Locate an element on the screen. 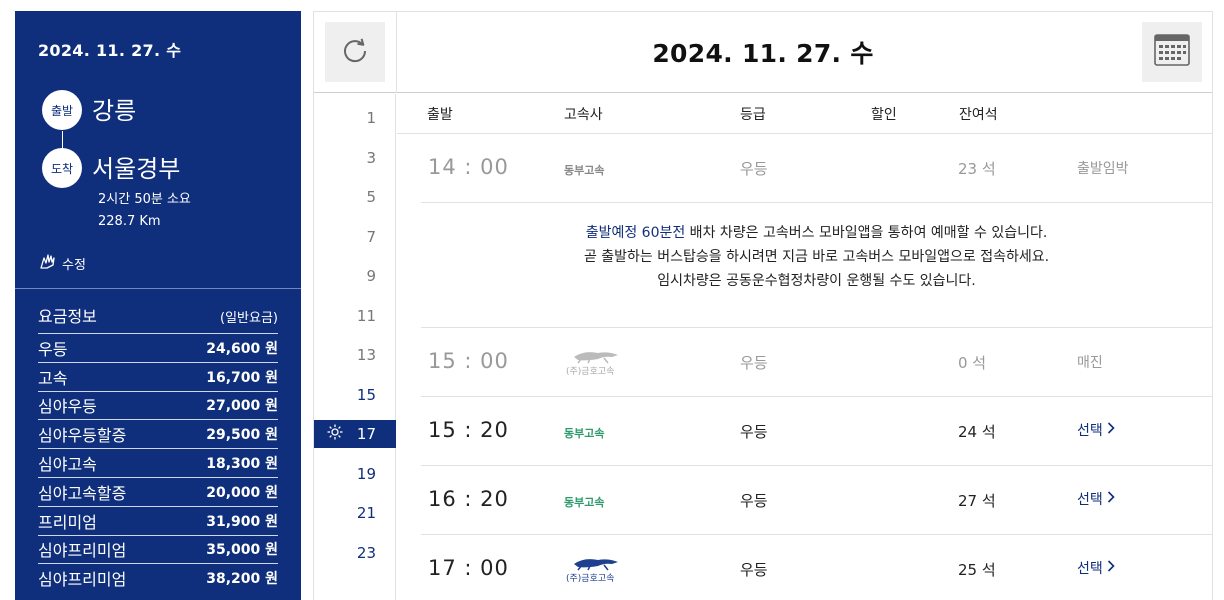 The image size is (1224, 600). fare-amount: 20,000 원 is located at coordinates (242, 492).